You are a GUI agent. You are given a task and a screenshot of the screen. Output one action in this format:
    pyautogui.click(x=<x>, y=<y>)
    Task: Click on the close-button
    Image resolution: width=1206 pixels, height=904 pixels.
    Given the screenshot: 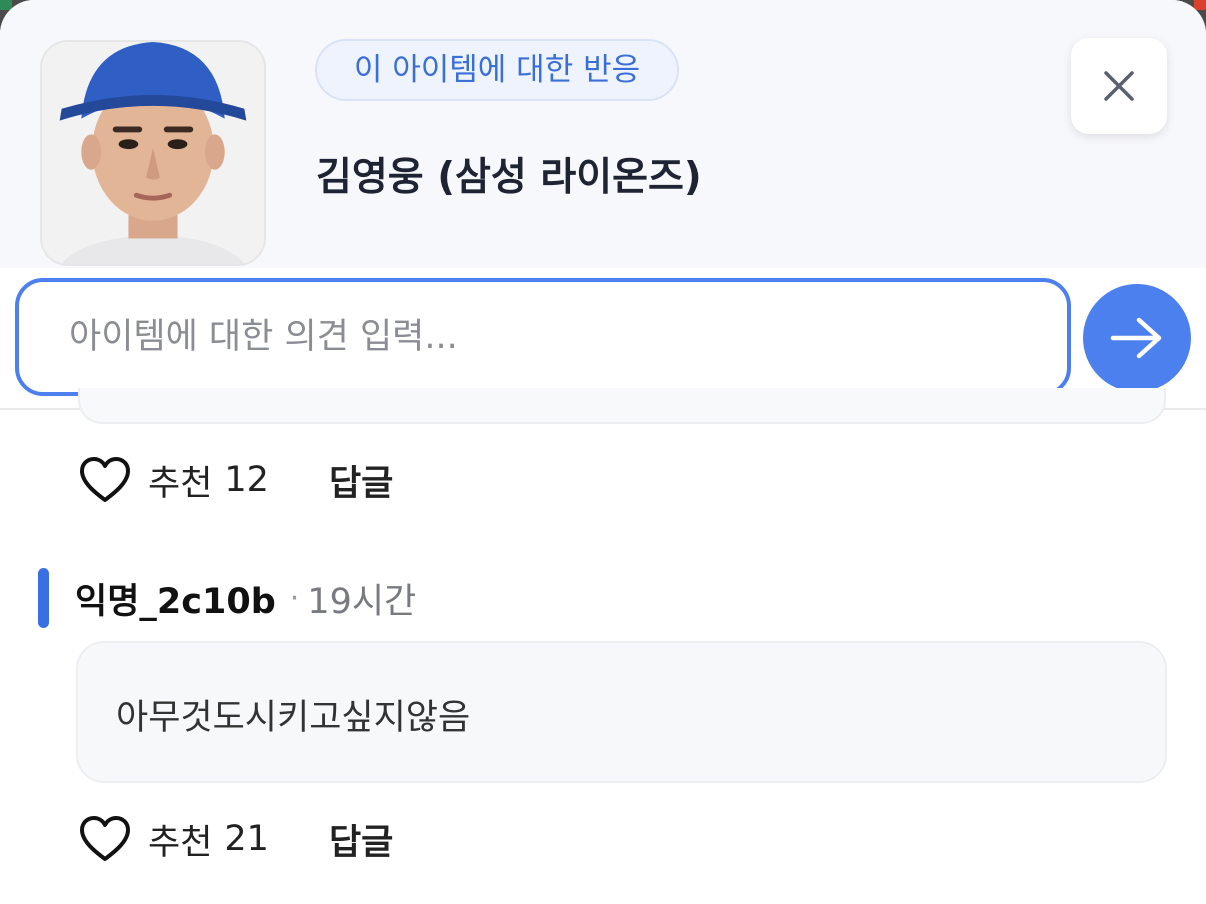 What is the action you would take?
    pyautogui.click(x=1119, y=86)
    